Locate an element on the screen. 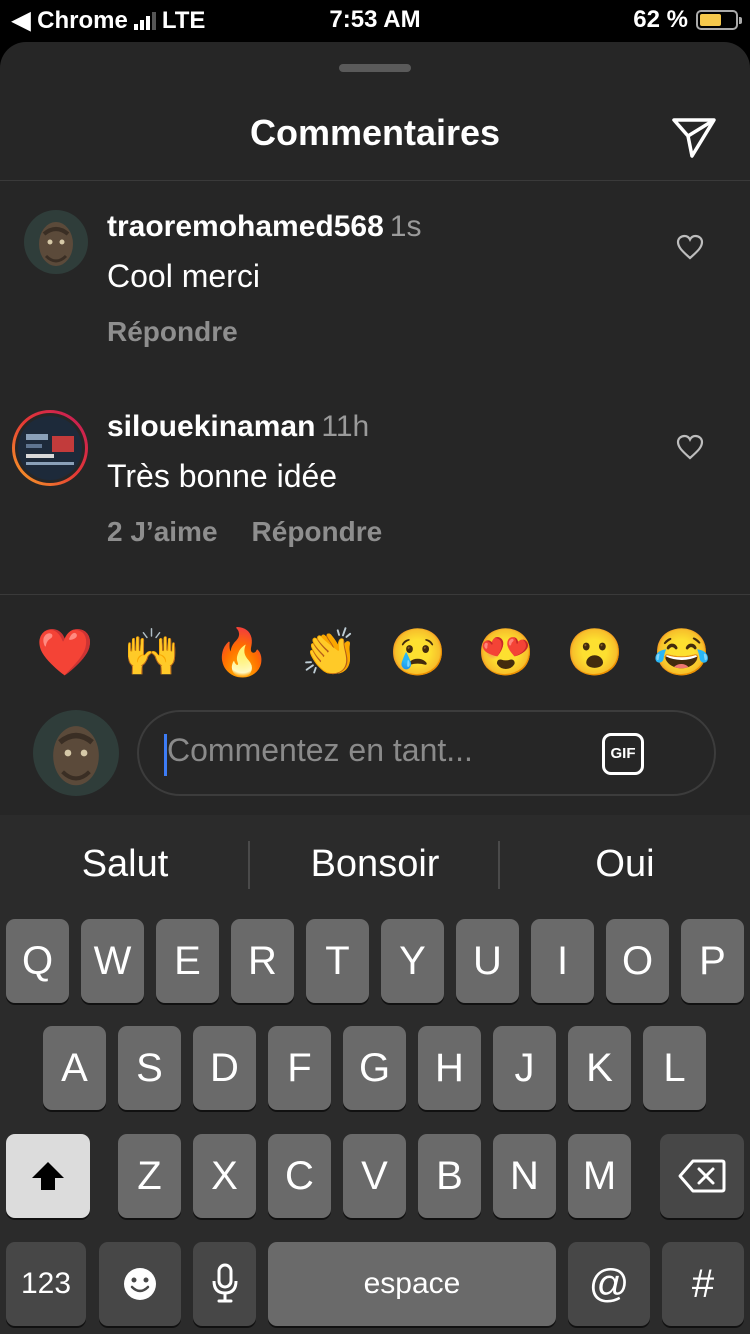 The height and width of the screenshot is (1334, 750). emoji-crying-button: 😢 is located at coordinates (418, 652).